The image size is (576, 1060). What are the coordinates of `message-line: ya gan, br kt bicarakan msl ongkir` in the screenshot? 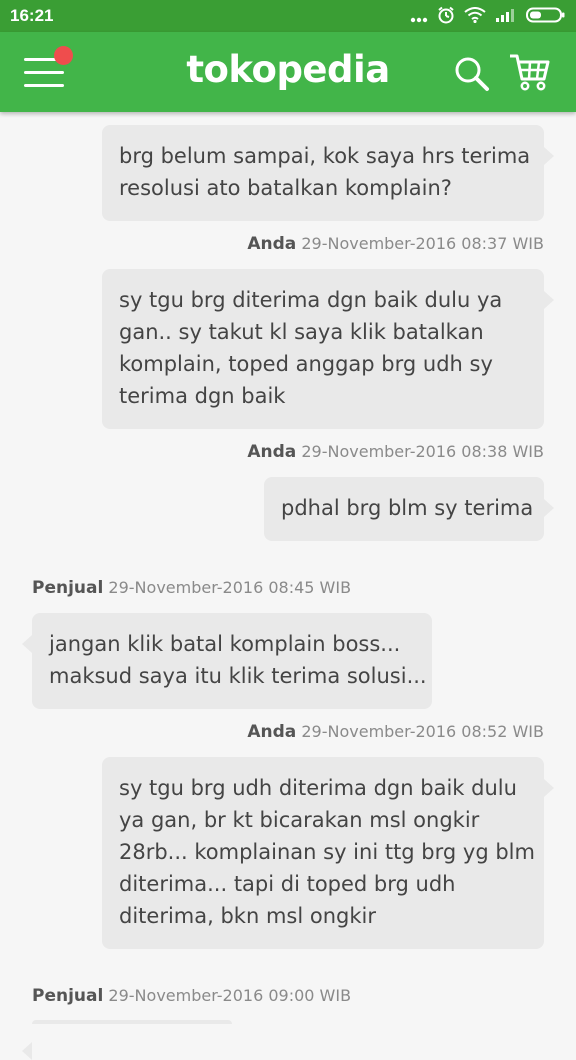 It's located at (299, 820).